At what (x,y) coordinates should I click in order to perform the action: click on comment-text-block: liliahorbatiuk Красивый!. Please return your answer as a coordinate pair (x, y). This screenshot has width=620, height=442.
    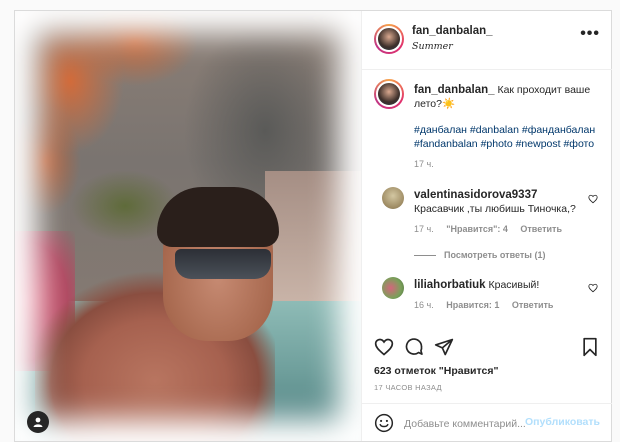
    Looking at the image, I should click on (500, 285).